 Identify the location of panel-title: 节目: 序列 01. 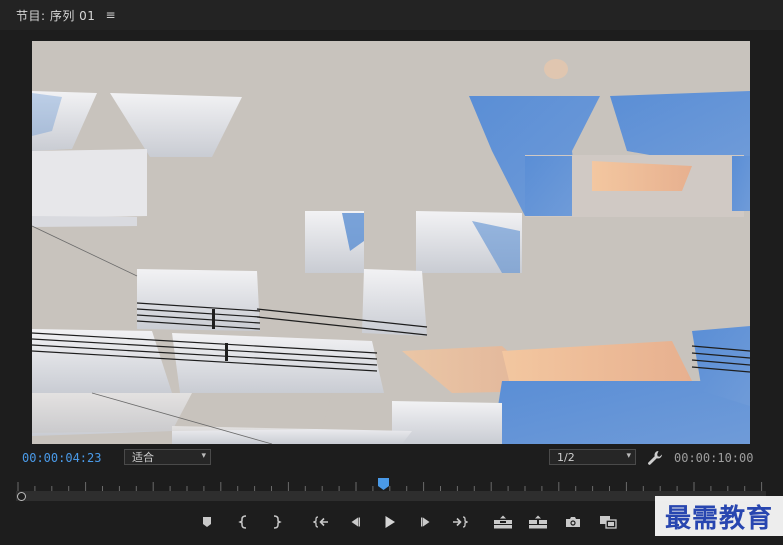
(55, 15).